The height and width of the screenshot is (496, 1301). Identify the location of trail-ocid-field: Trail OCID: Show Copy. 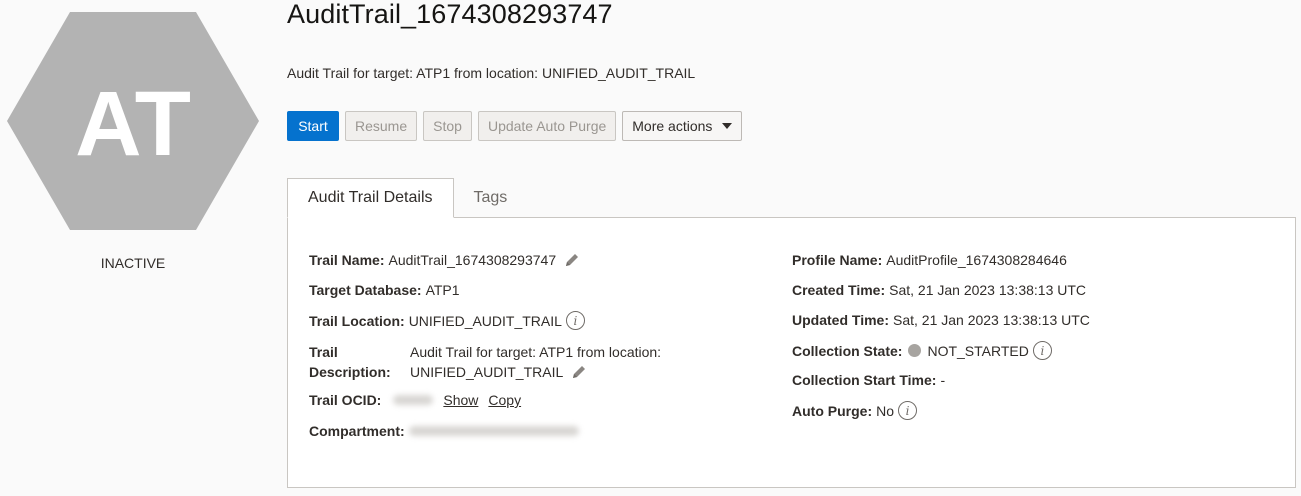
(415, 400).